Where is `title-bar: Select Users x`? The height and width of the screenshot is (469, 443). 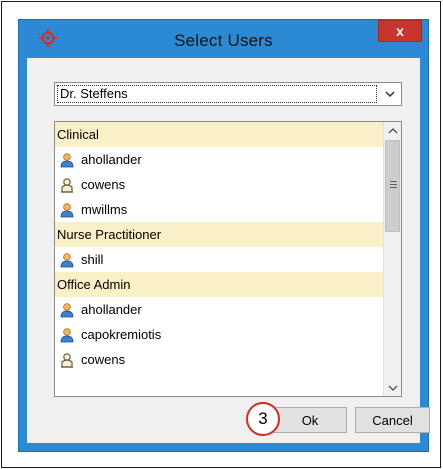
title-bar: Select Users x is located at coordinates (223, 39).